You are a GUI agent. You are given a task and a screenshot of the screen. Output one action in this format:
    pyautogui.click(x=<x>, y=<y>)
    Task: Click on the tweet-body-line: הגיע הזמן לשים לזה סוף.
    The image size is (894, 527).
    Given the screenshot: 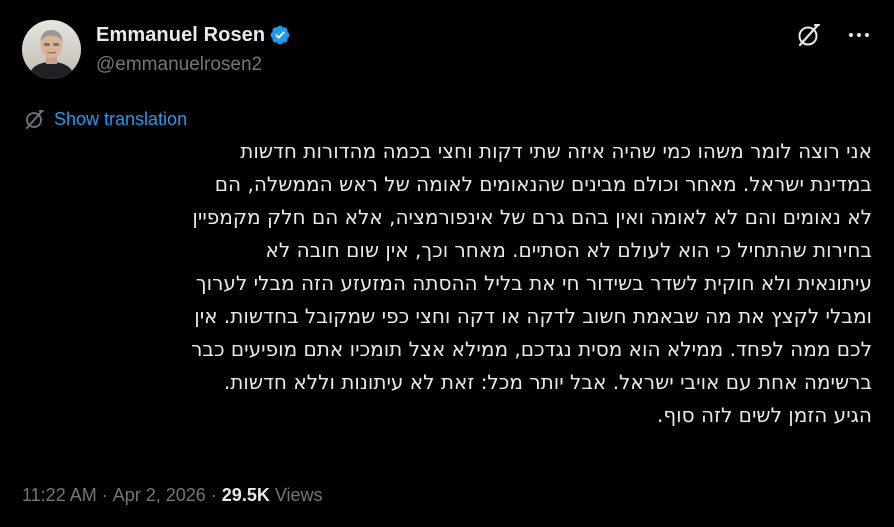 What is the action you would take?
    pyautogui.click(x=764, y=415)
    